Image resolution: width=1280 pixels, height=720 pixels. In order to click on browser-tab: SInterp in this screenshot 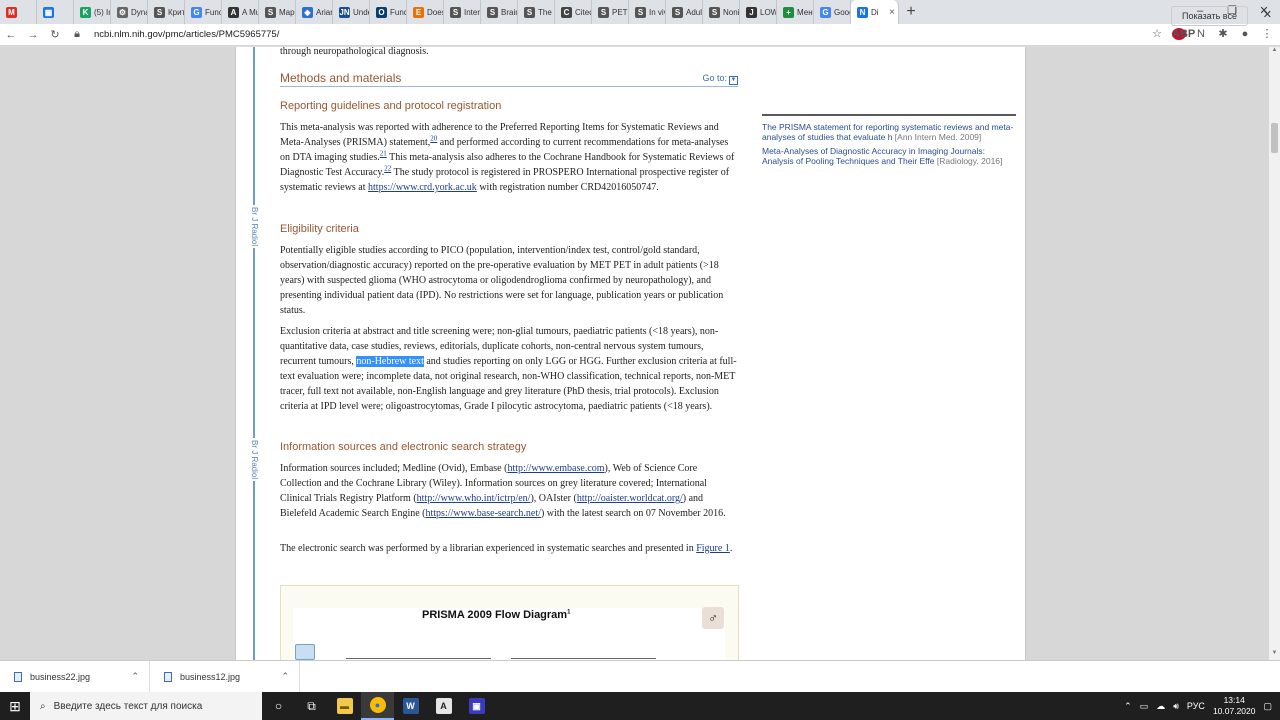, I will do `click(462, 12)`.